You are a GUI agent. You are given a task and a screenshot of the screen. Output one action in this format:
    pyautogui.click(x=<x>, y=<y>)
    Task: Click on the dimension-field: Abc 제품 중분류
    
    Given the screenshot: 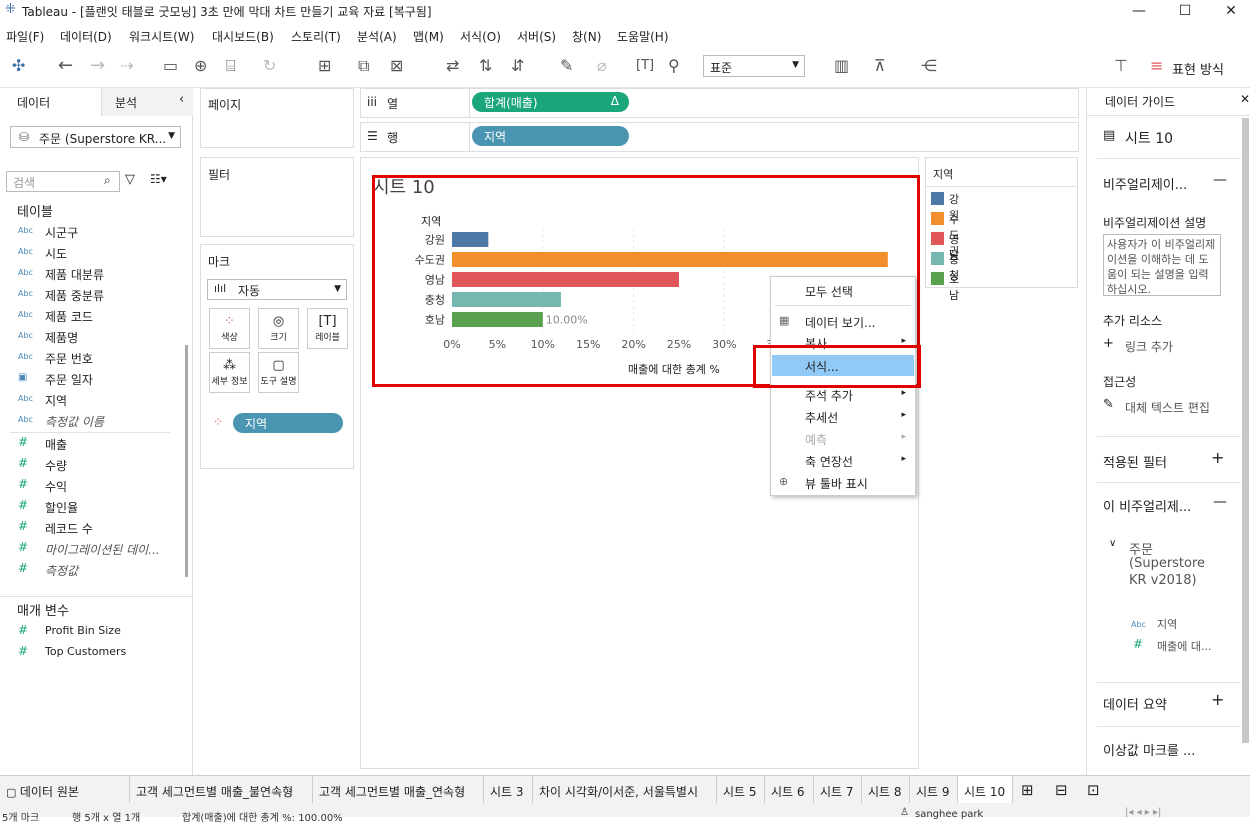 What is the action you would take?
    pyautogui.click(x=87, y=295)
    